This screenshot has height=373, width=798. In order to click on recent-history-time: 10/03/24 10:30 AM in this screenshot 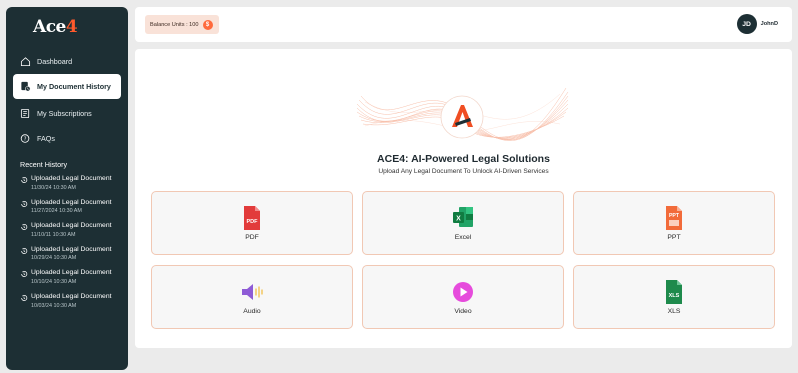, I will do `click(54, 305)`.